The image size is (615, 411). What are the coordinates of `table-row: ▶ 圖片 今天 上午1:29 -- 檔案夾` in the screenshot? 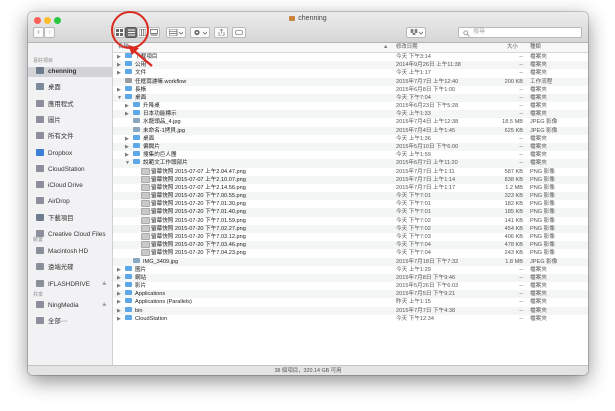 It's located at (350, 269).